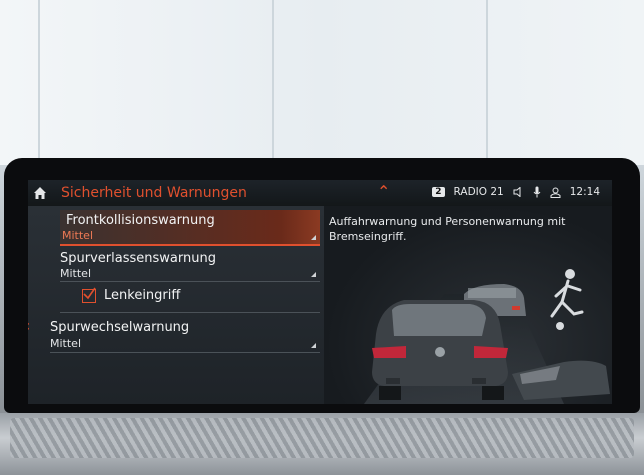  What do you see at coordinates (560, 326) in the screenshot?
I see `ball-icon` at bounding box center [560, 326].